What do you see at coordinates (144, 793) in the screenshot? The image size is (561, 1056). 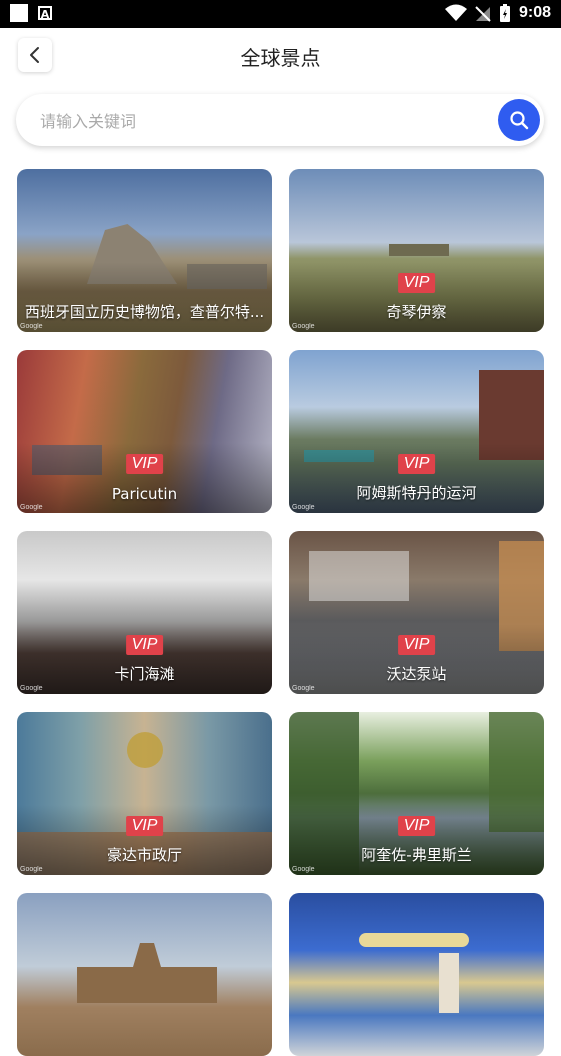 I see `place-card: VIP 豪达市政厅 Google` at bounding box center [144, 793].